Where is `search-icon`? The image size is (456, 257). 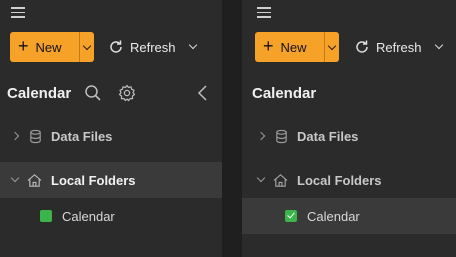
search-icon is located at coordinates (93, 93).